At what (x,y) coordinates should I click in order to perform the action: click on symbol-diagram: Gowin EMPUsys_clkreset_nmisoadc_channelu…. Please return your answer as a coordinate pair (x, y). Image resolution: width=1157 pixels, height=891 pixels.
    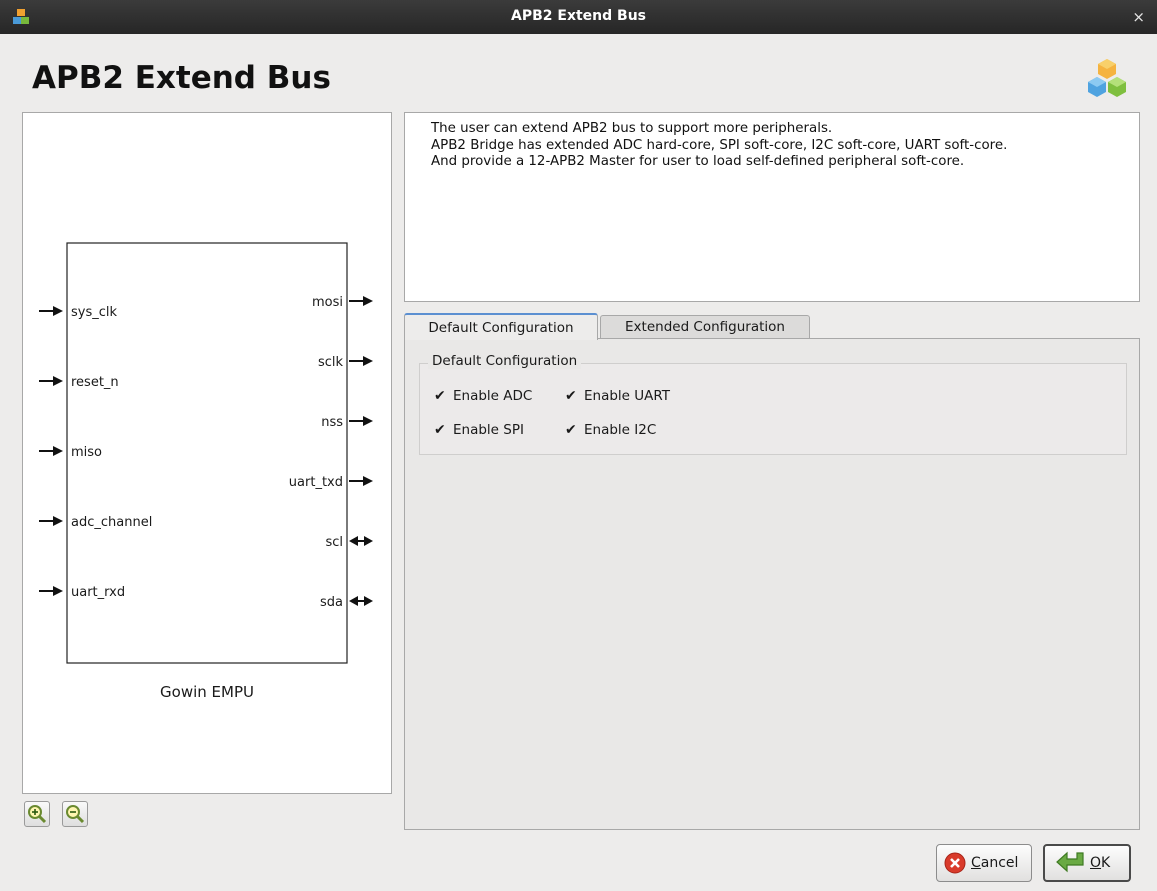
    Looking at the image, I should click on (206, 471).